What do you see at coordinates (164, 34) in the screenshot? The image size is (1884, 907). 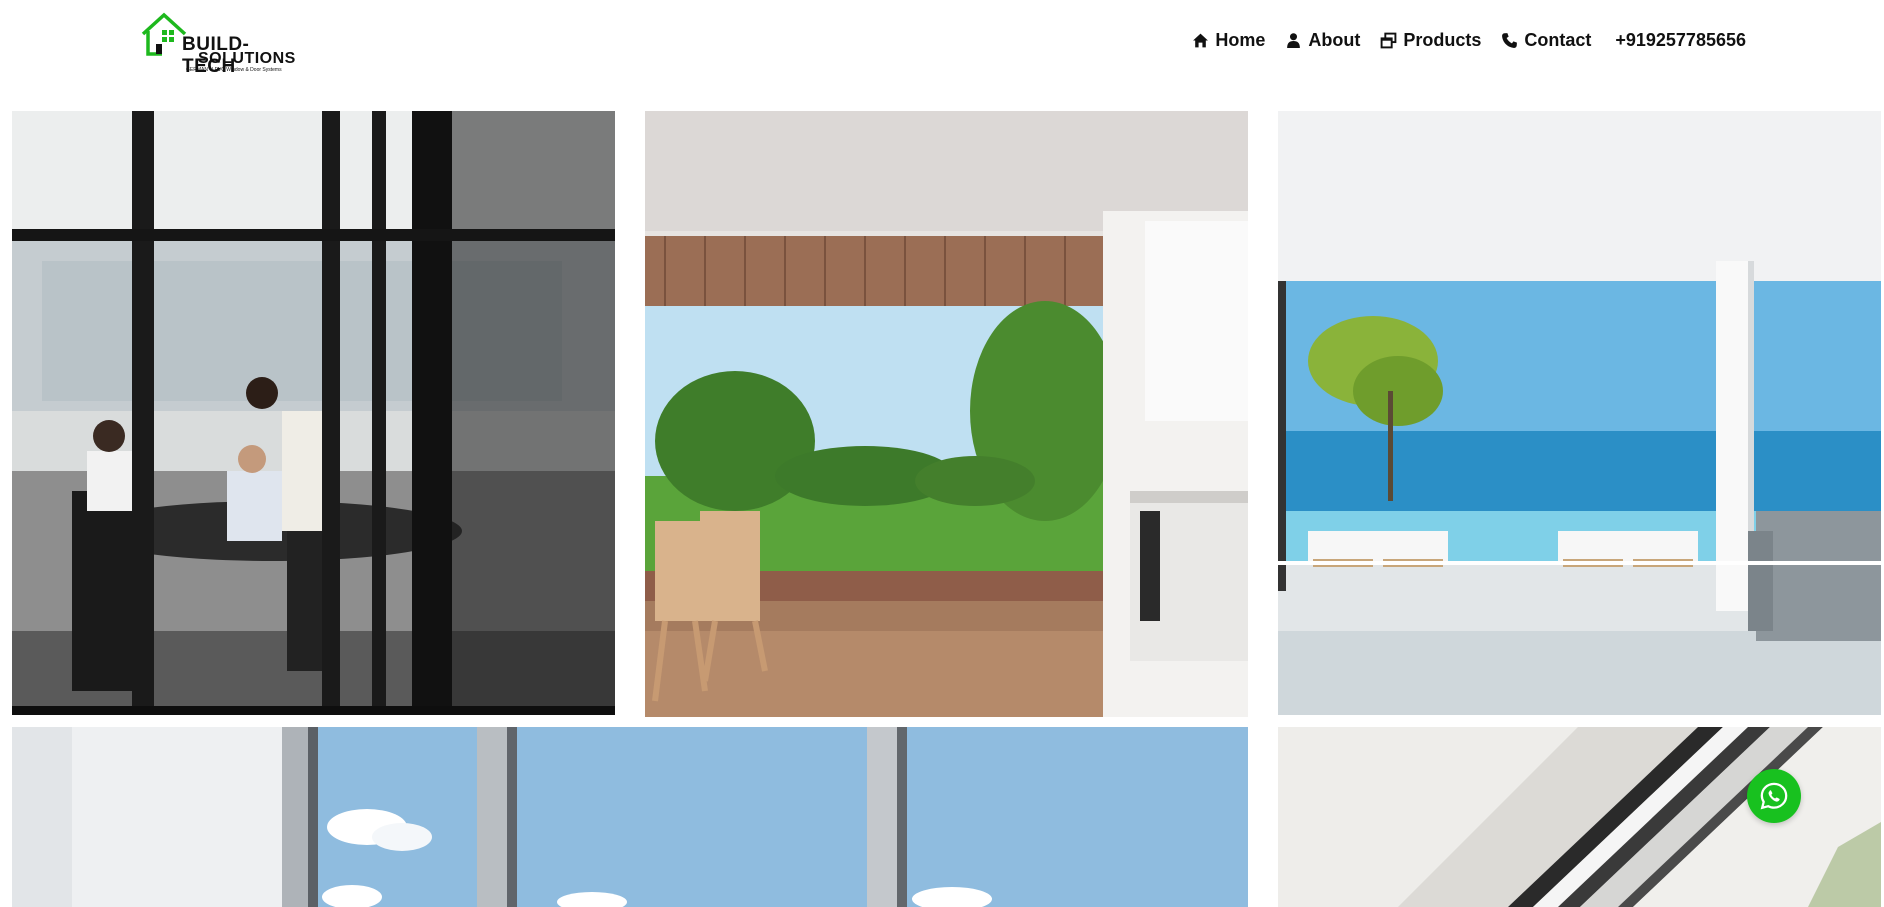 I see `house-logo-icon` at bounding box center [164, 34].